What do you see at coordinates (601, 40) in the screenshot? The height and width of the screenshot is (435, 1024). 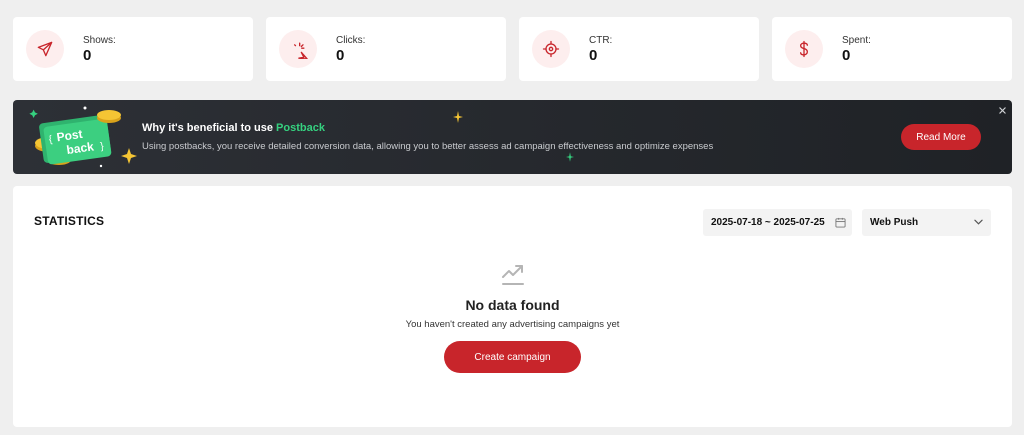 I see `stat-label: CTR:` at bounding box center [601, 40].